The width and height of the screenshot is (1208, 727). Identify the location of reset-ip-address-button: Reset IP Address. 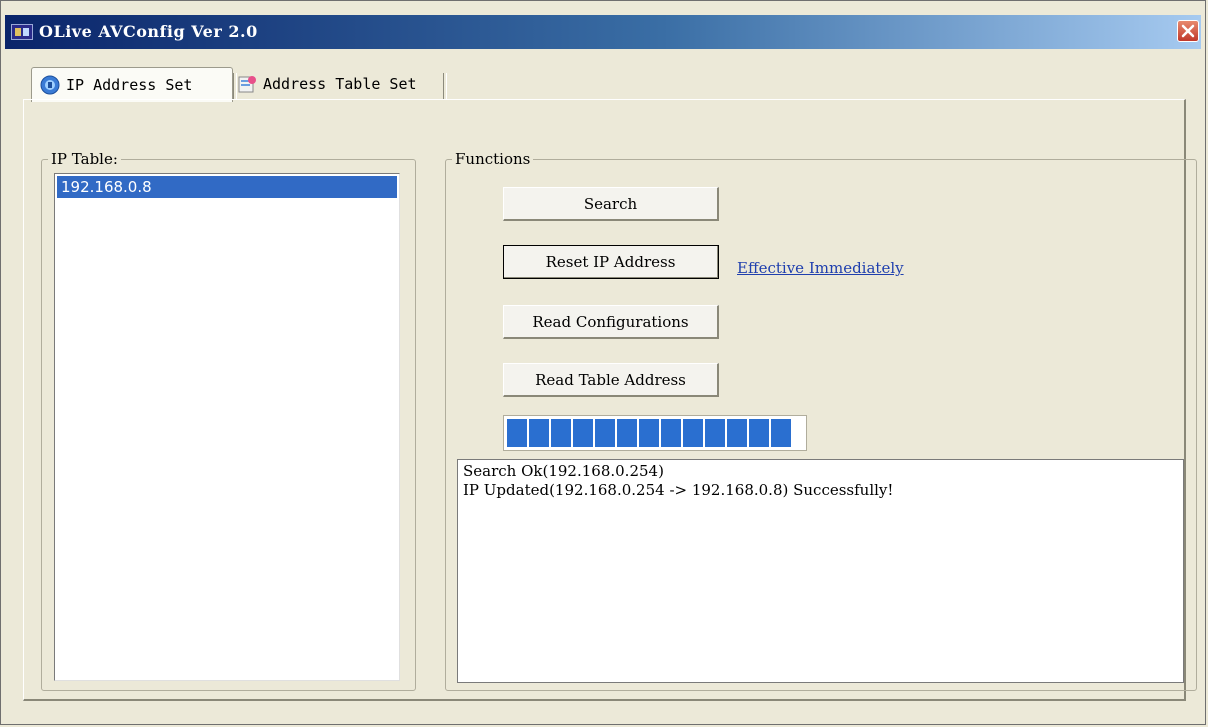
(611, 262).